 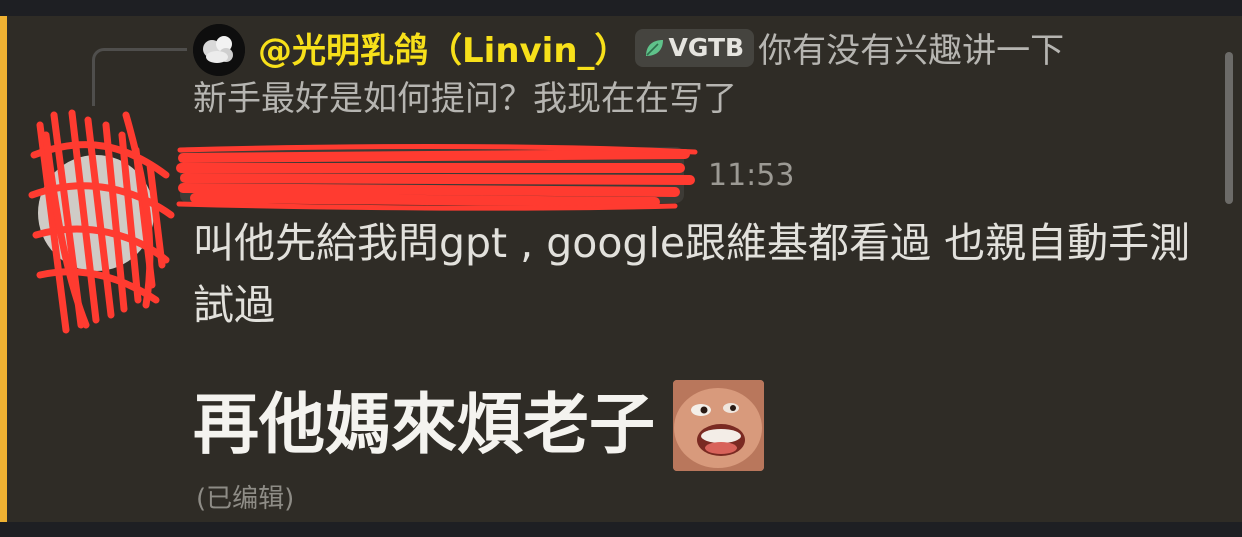 I want to click on reply-avatar, so click(x=219, y=50).